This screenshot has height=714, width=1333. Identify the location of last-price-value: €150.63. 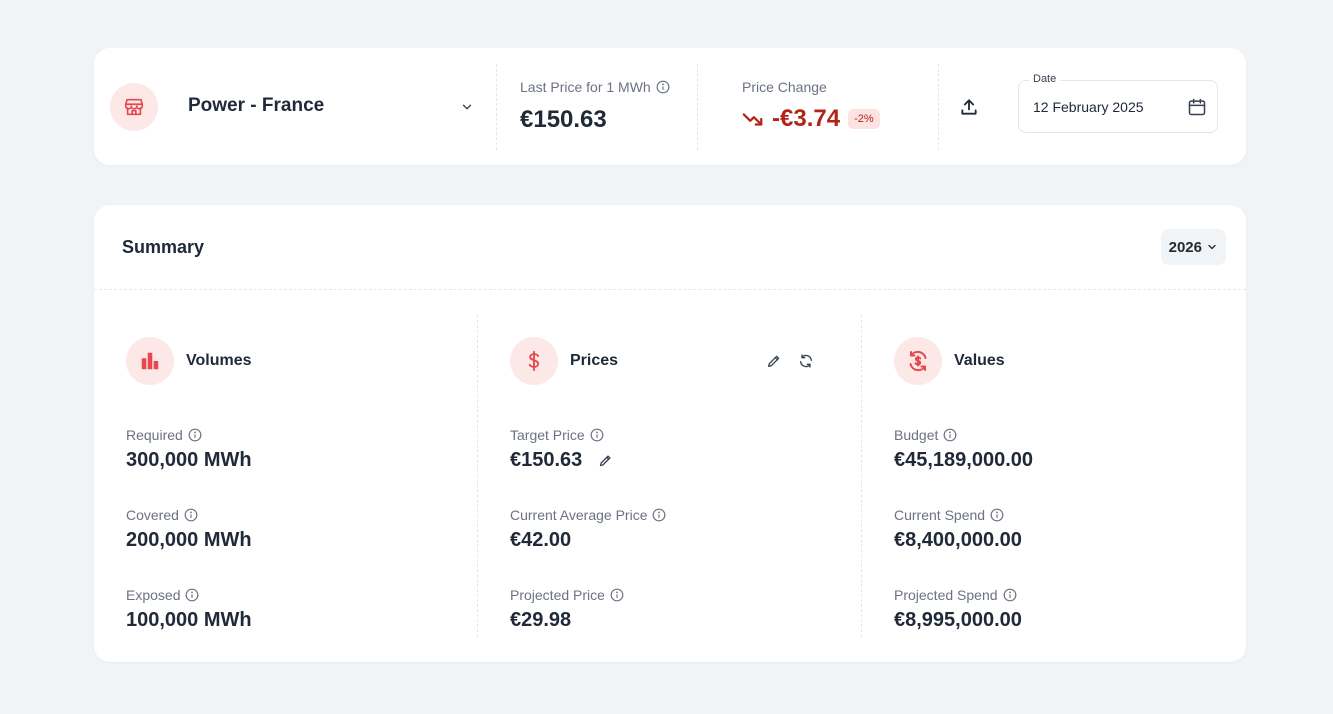
(563, 119).